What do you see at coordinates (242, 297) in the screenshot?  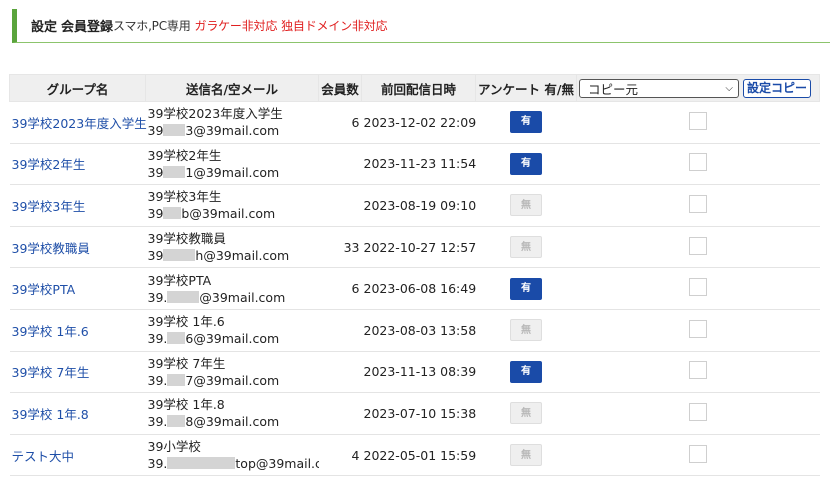 I see `email-suffix: @39mail.com` at bounding box center [242, 297].